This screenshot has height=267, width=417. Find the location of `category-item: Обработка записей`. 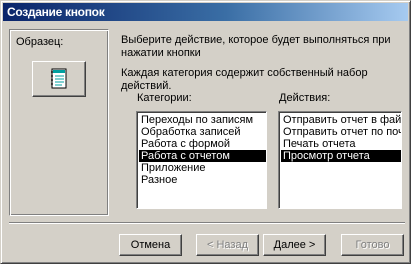

category-item: Обработка записей is located at coordinates (202, 132).